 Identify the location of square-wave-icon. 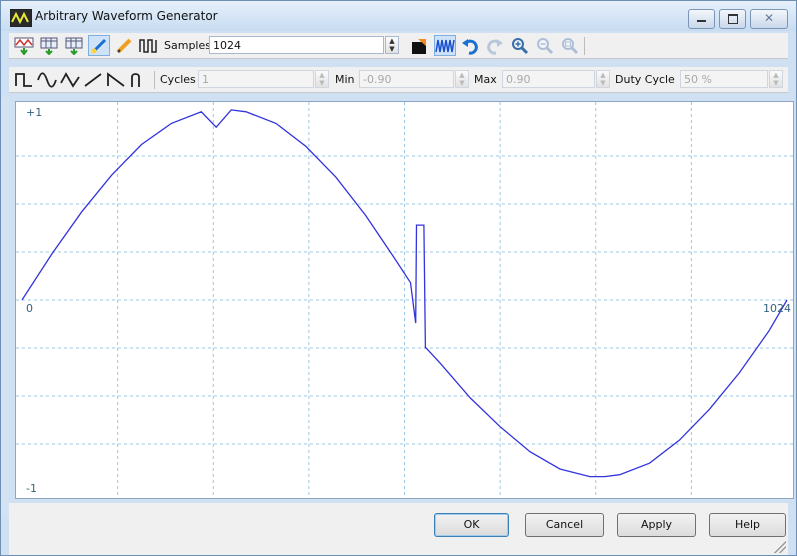
(23, 79).